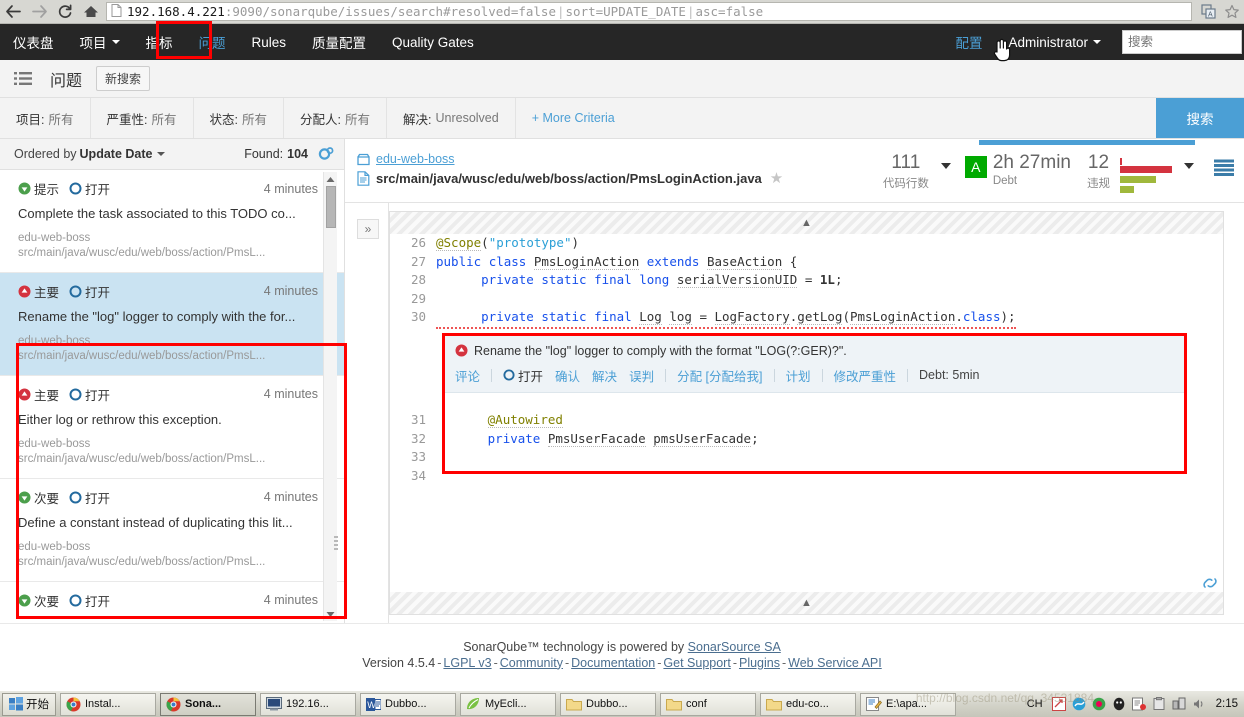 The height and width of the screenshot is (717, 1244). What do you see at coordinates (470, 375) in the screenshot?
I see `action-comment: 评论` at bounding box center [470, 375].